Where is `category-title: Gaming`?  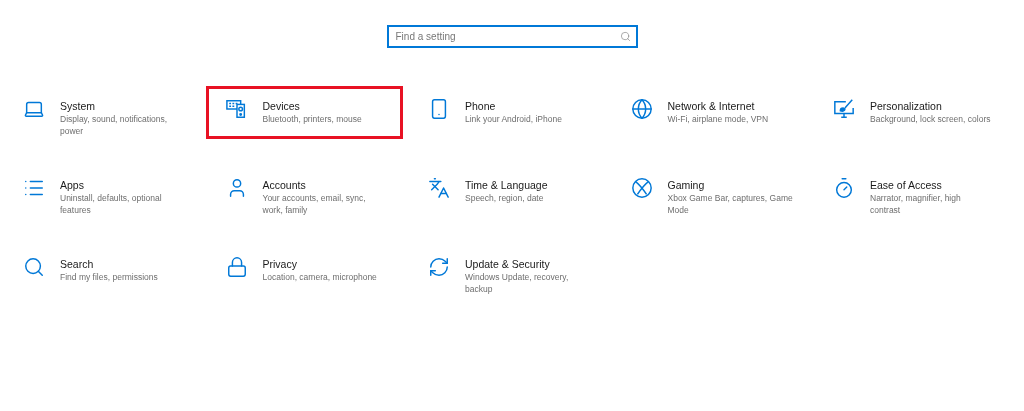 category-title: Gaming is located at coordinates (686, 185).